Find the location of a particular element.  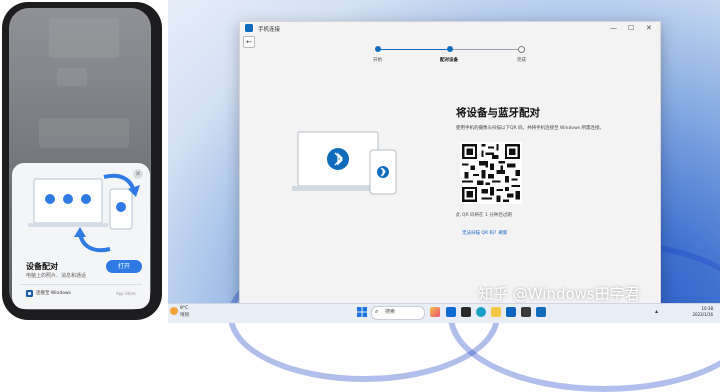

step-2-label: 配对设备 is located at coordinates (449, 60).